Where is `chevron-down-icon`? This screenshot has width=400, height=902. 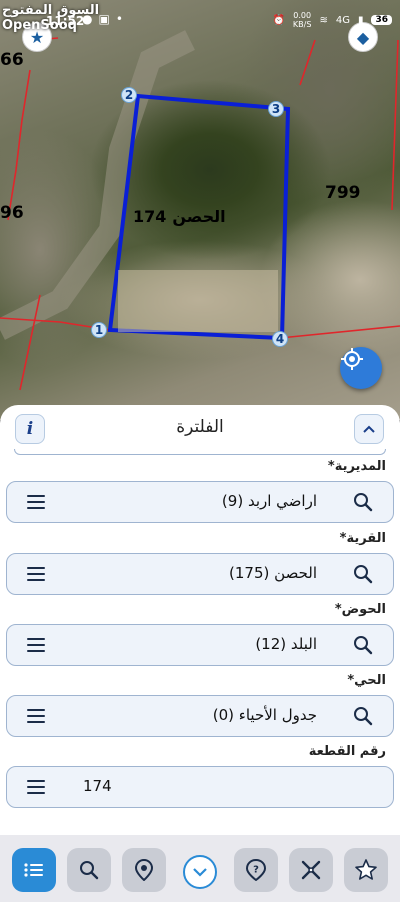
chevron-down-icon is located at coordinates (200, 872).